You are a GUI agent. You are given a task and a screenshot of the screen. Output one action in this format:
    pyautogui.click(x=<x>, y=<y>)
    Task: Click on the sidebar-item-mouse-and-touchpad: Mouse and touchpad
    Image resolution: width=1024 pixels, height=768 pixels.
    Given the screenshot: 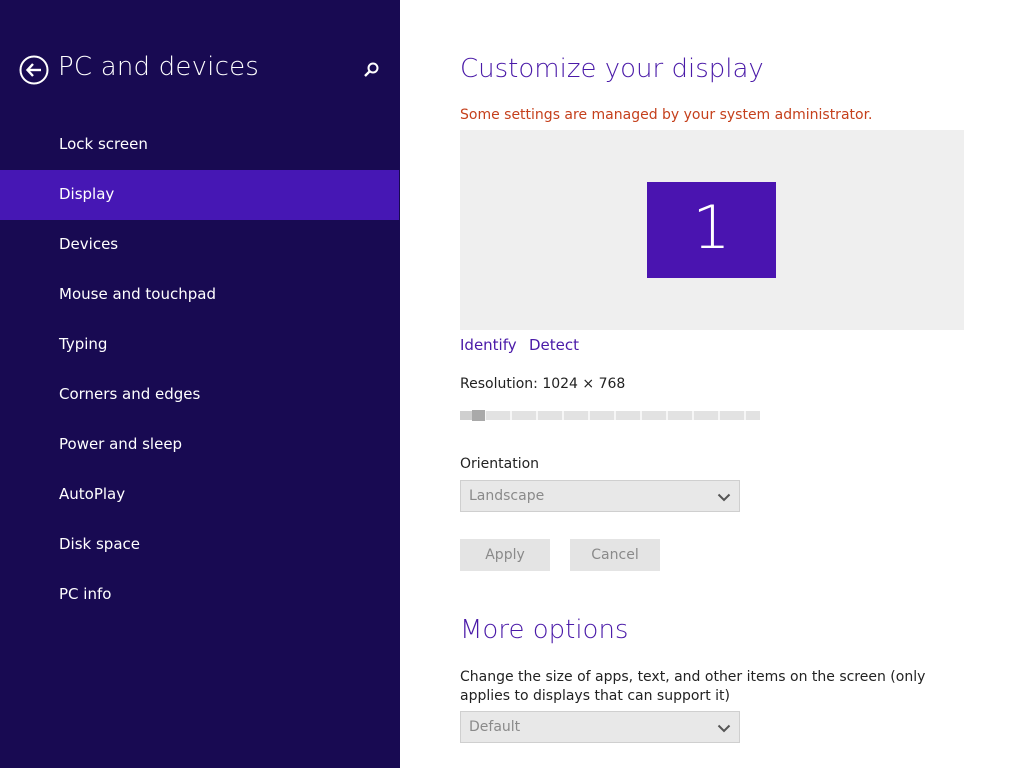 What is the action you would take?
    pyautogui.click(x=200, y=295)
    